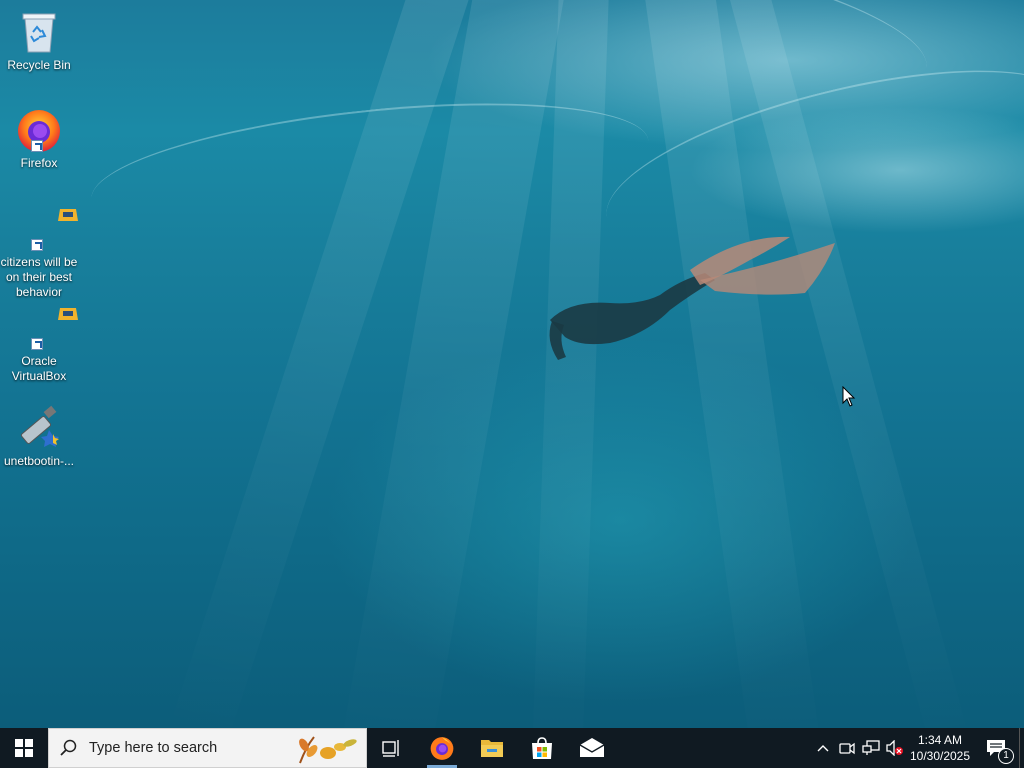  I want to click on network-wired-icon, so click(871, 747).